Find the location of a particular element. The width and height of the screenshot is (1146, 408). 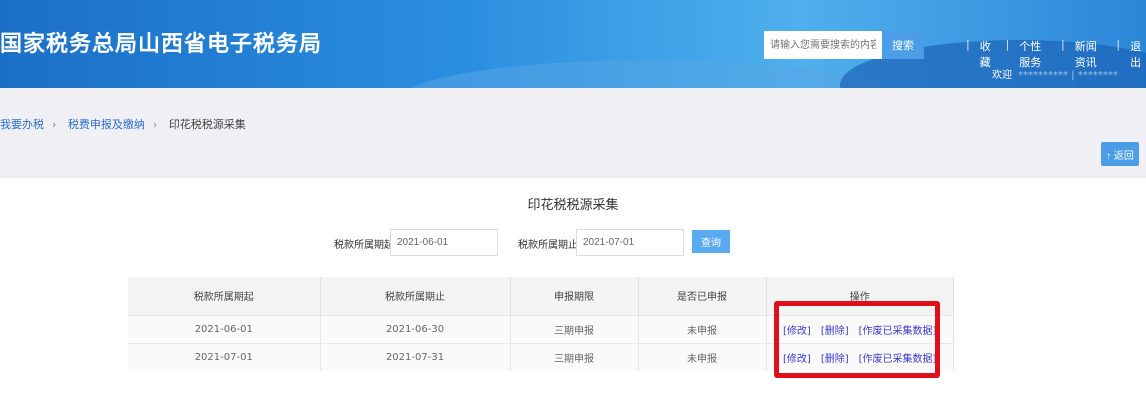

to-label: 税款所属期止 is located at coordinates (548, 245).